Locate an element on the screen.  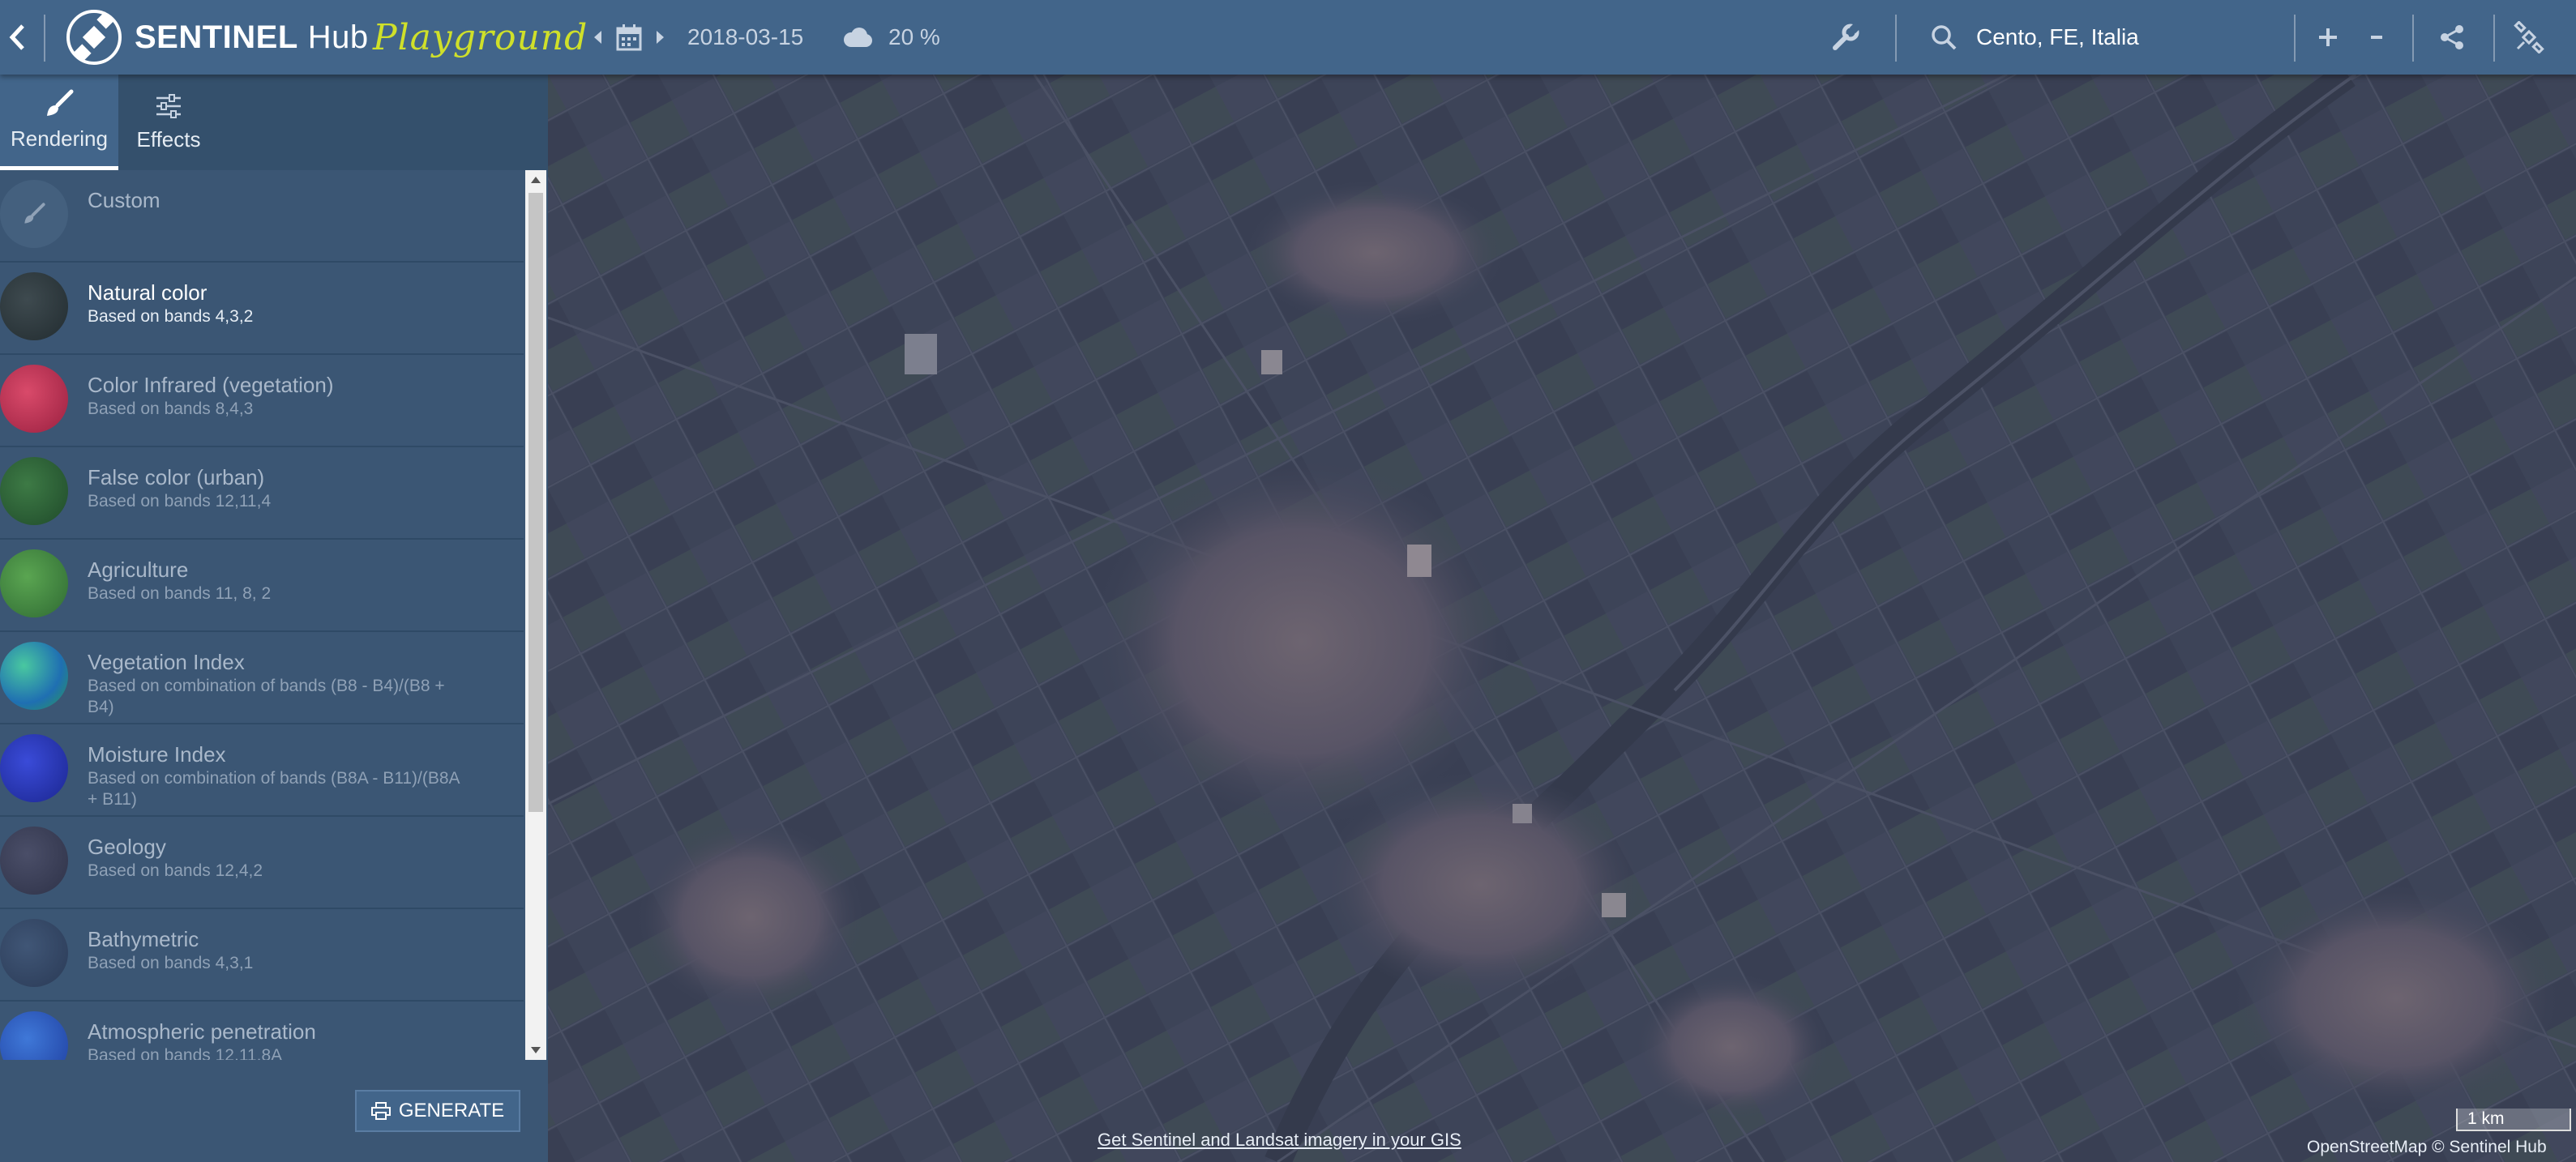
preset-description: Based on bands 8,4,3 is located at coordinates (171, 408).